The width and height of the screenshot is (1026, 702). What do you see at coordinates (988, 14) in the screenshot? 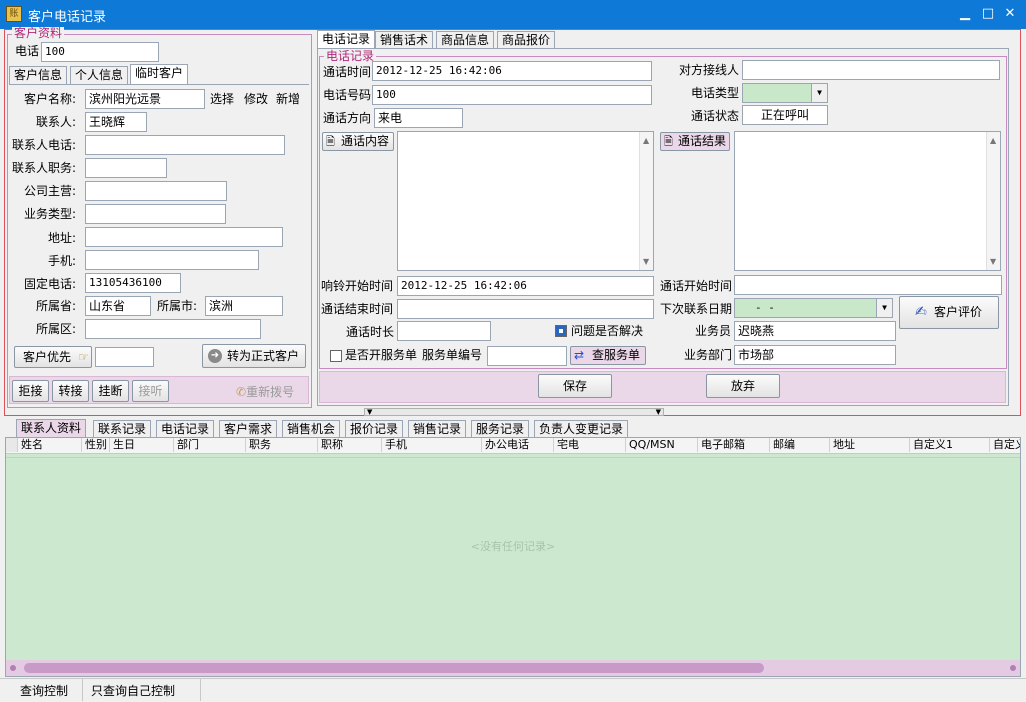
I see `maximize-button: □` at bounding box center [988, 14].